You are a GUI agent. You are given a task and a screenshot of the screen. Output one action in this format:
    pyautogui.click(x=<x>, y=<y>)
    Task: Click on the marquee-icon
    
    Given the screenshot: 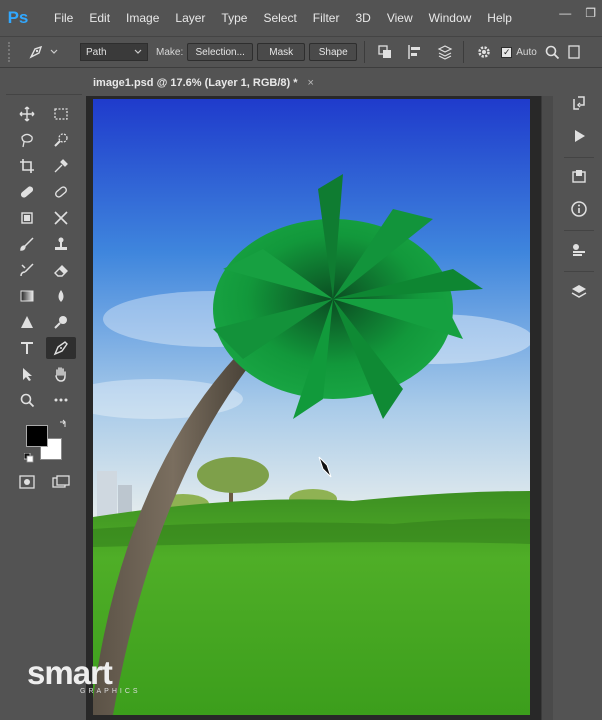 What is the action you would take?
    pyautogui.click(x=61, y=114)
    